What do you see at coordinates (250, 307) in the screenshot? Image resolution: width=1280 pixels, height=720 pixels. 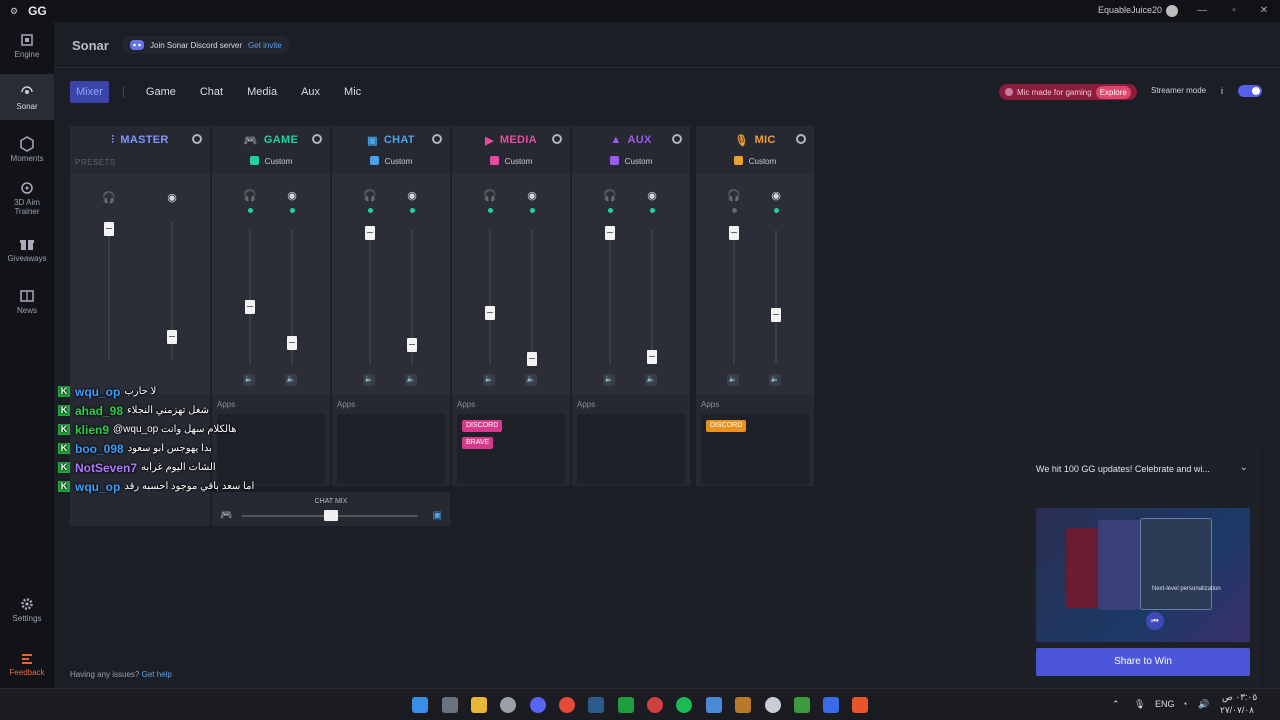 I see `game-monitor-fader` at bounding box center [250, 307].